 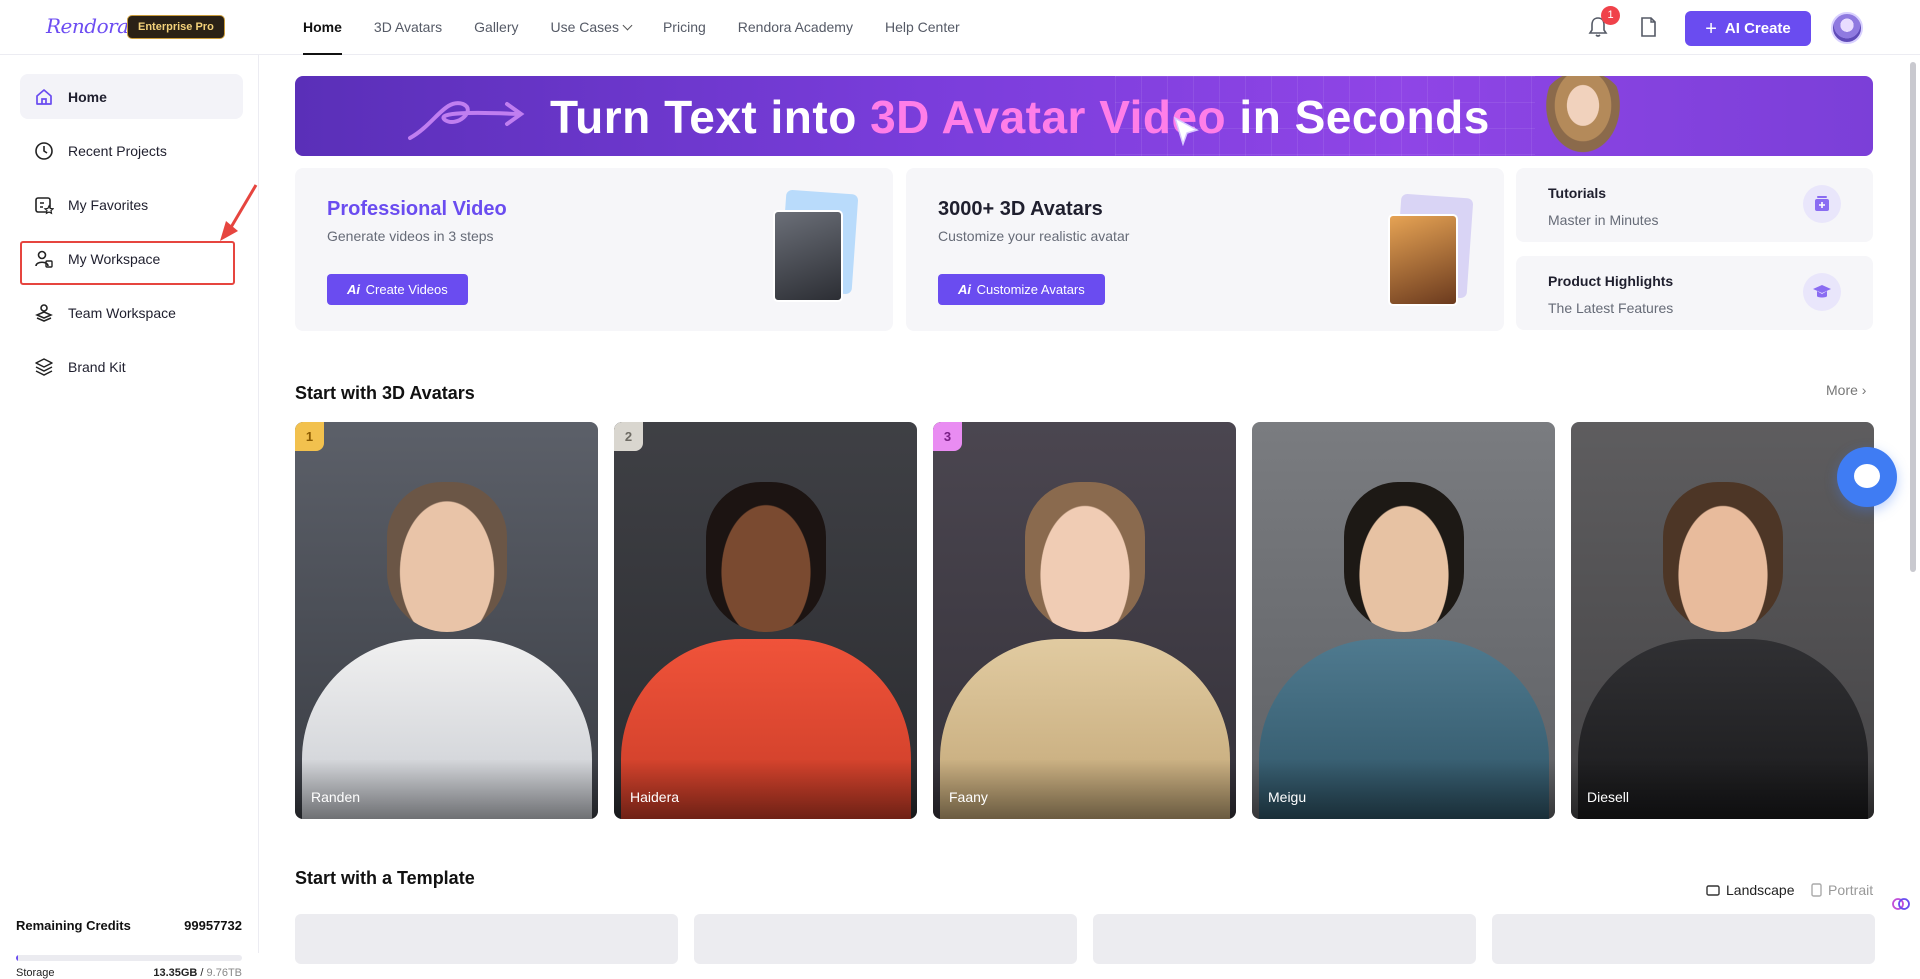 What do you see at coordinates (1864, 390) in the screenshot?
I see `chevron-right-icon: ›` at bounding box center [1864, 390].